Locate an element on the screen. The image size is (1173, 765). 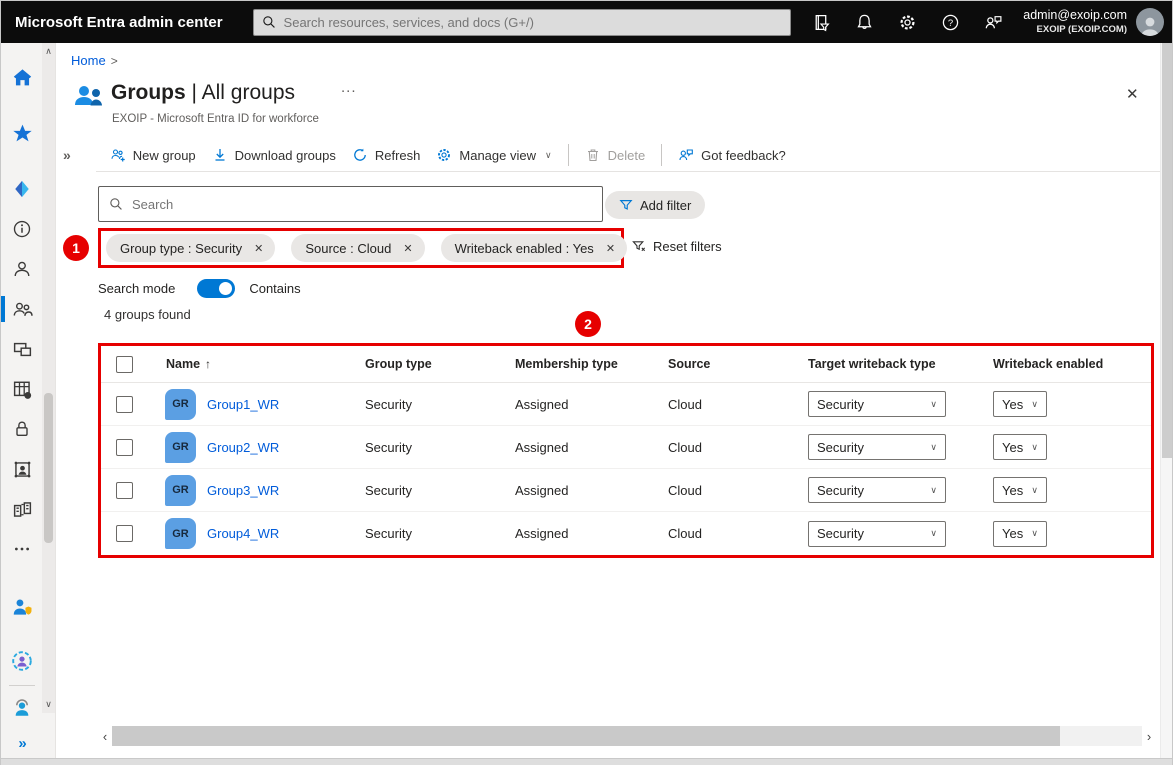
col-header-group-type: Group type is located at coordinates (440, 364).